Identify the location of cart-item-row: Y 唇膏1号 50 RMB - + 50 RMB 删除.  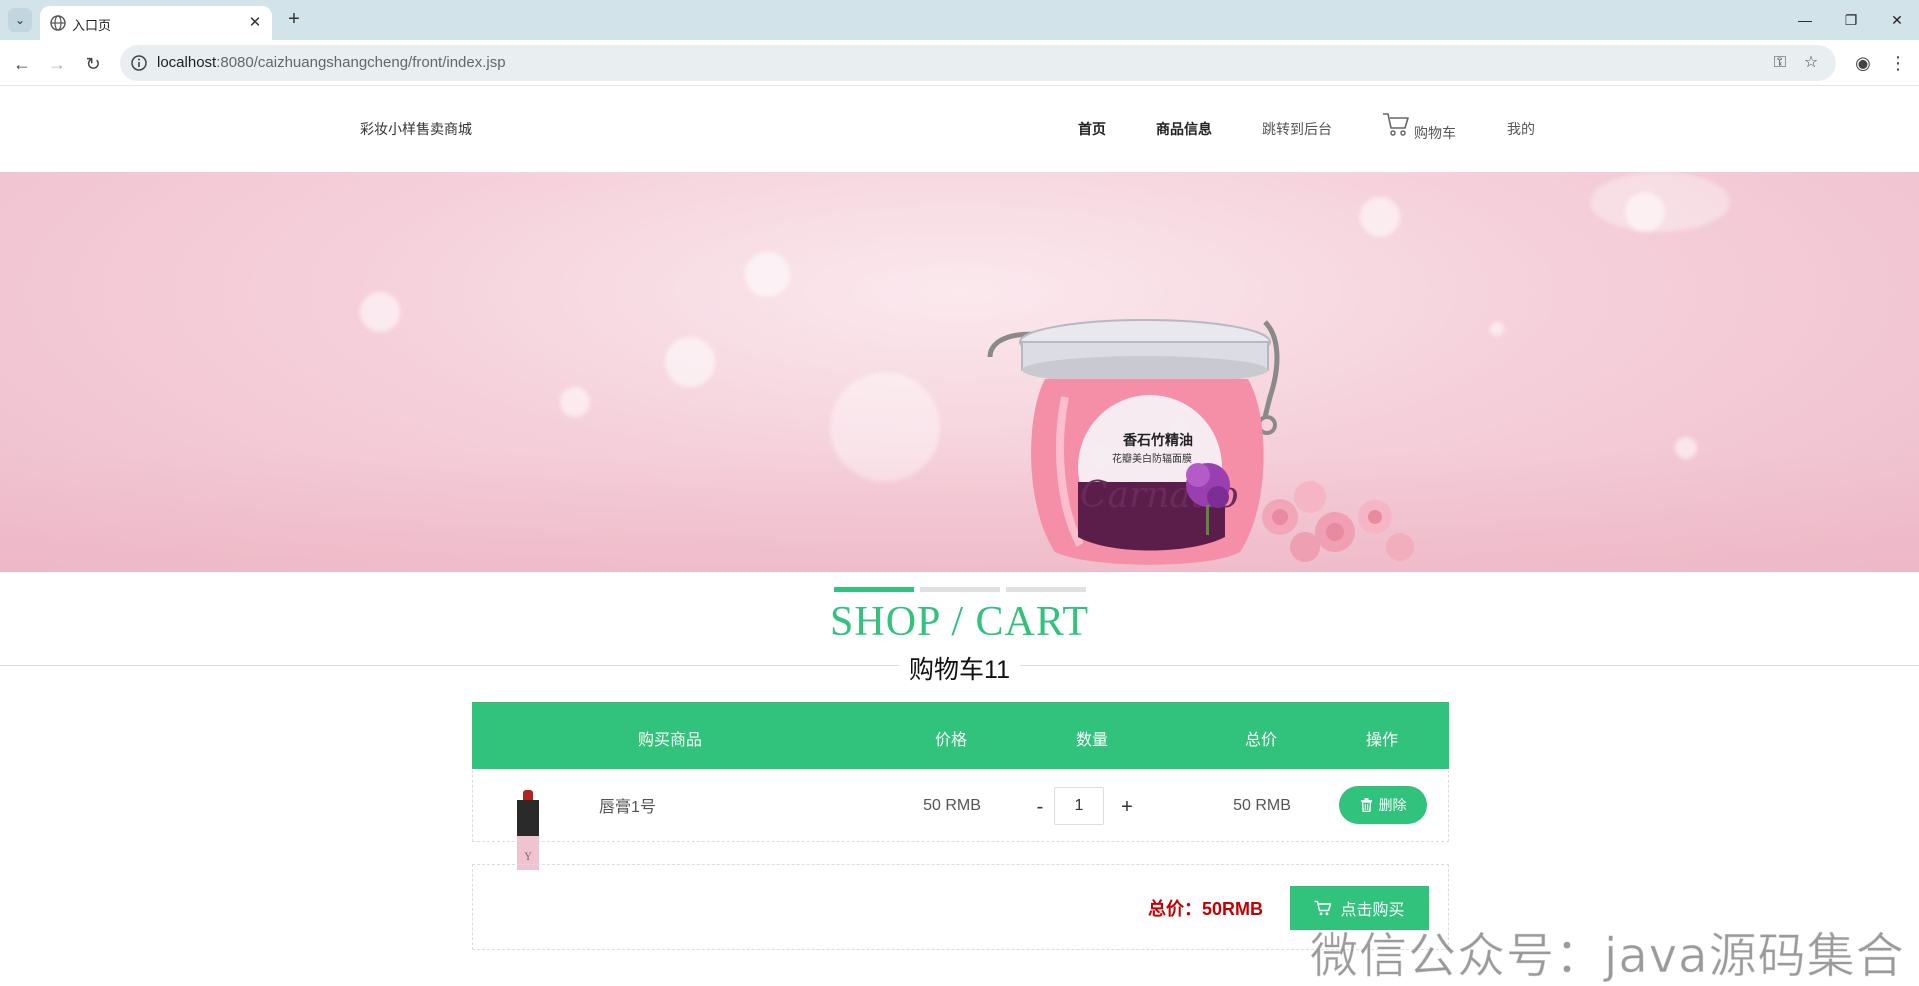
(960, 820).